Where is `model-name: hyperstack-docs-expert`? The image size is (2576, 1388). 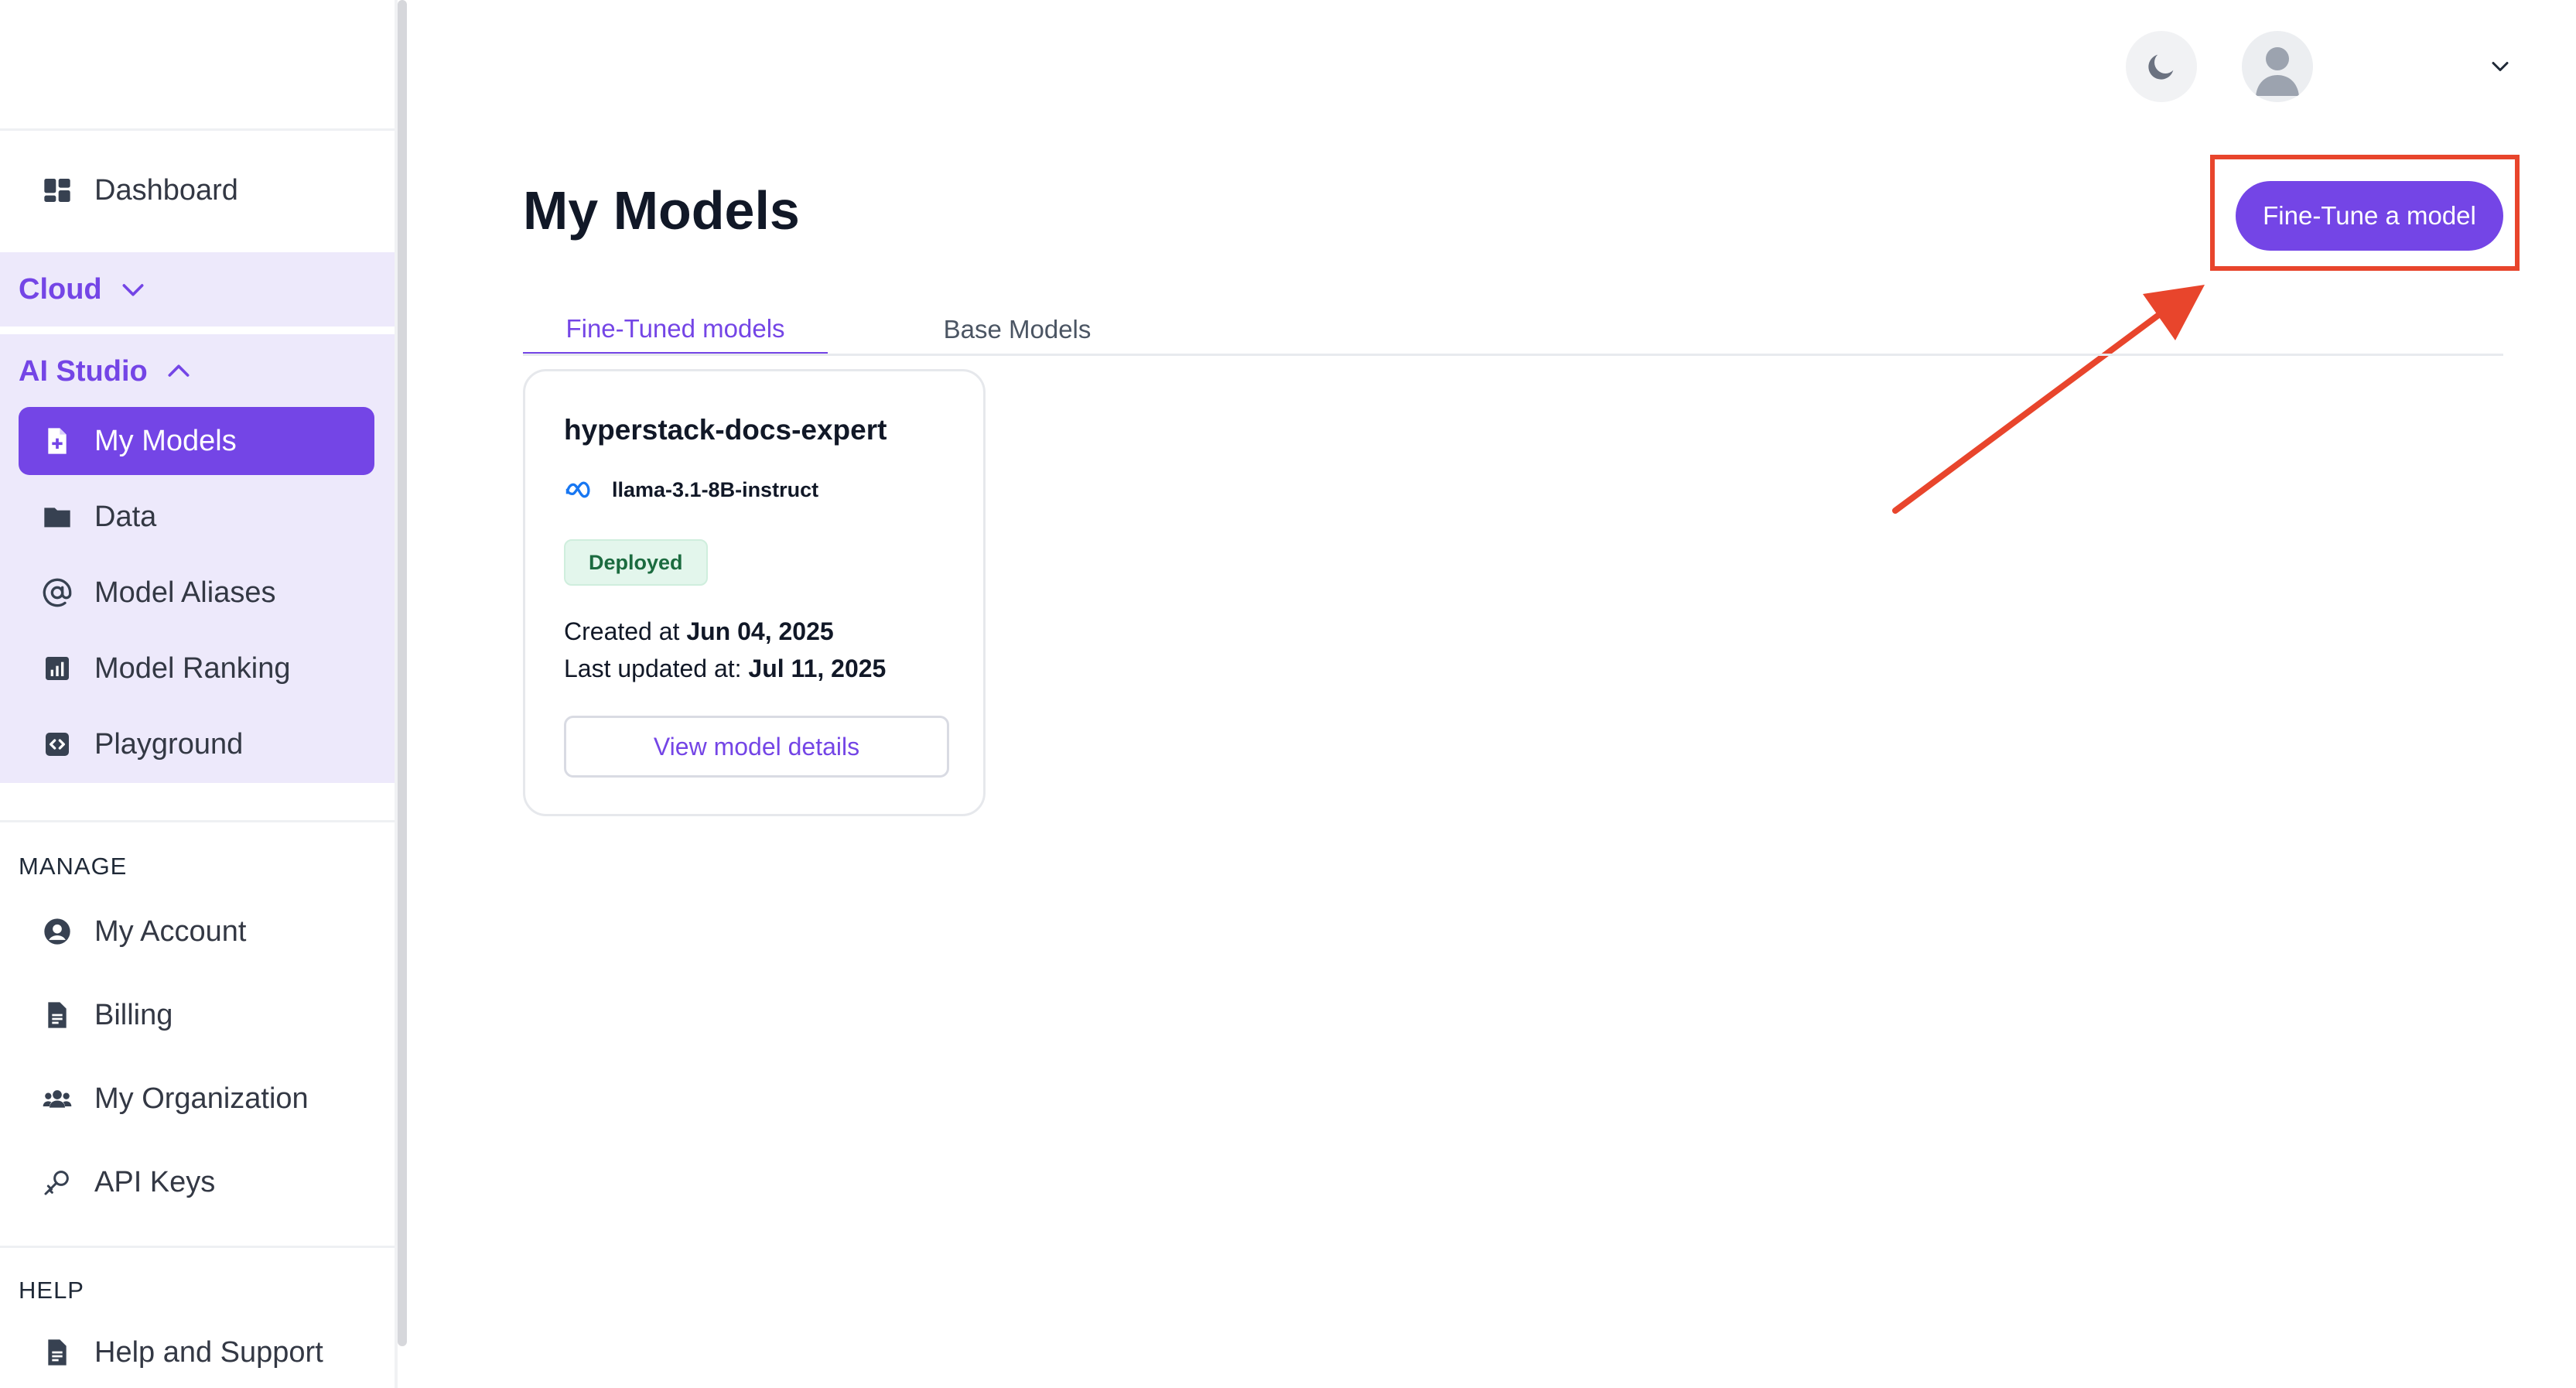
model-name: hyperstack-docs-expert is located at coordinates (725, 430).